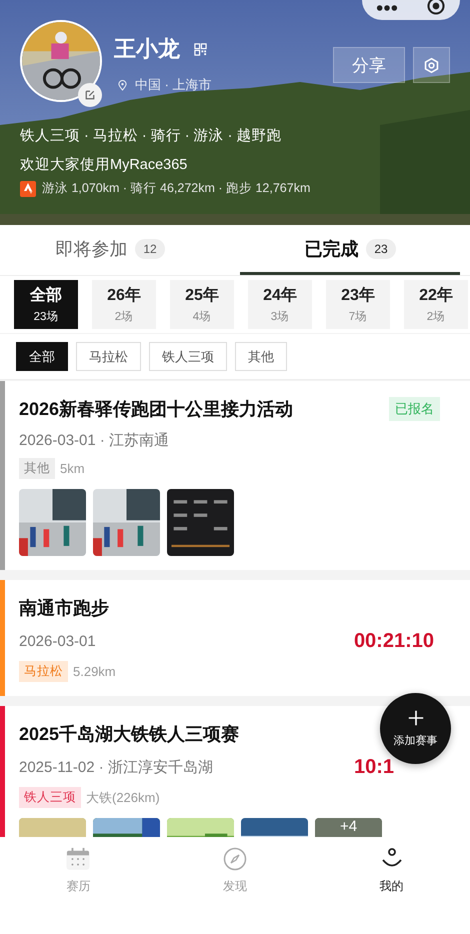 This screenshot has width=470, height=934. I want to click on race-date: 2026-03-01, so click(57, 641).